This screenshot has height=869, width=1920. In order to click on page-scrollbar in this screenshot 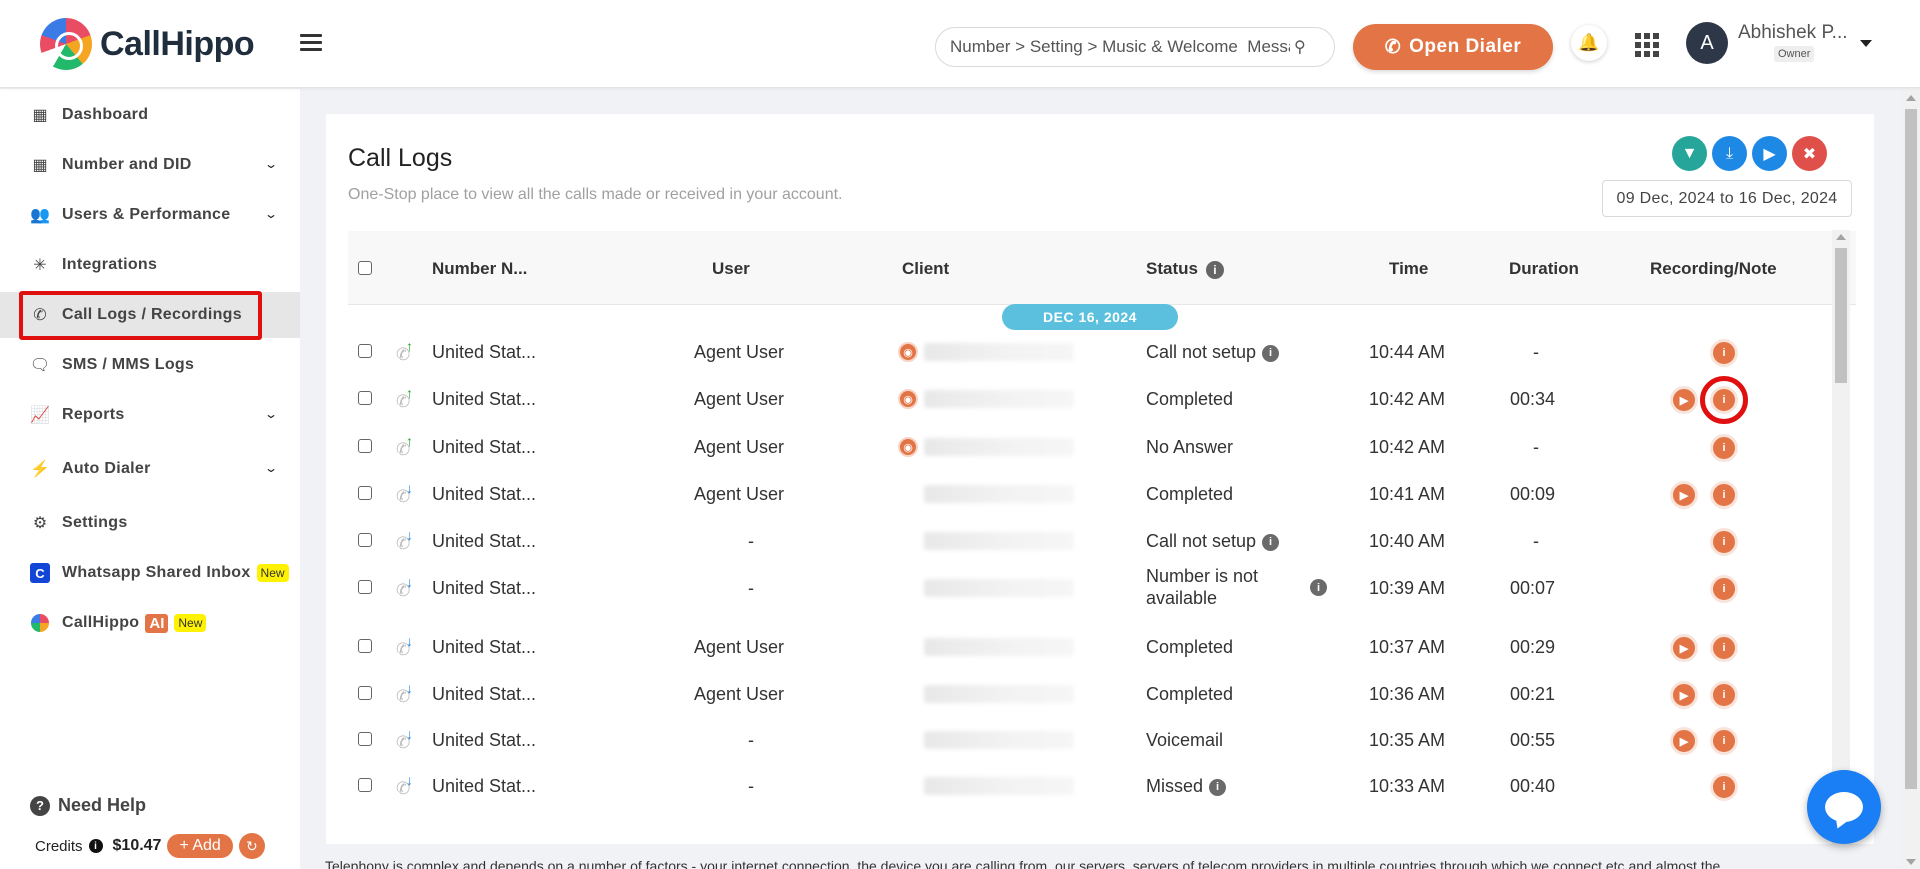, I will do `click(1911, 479)`.